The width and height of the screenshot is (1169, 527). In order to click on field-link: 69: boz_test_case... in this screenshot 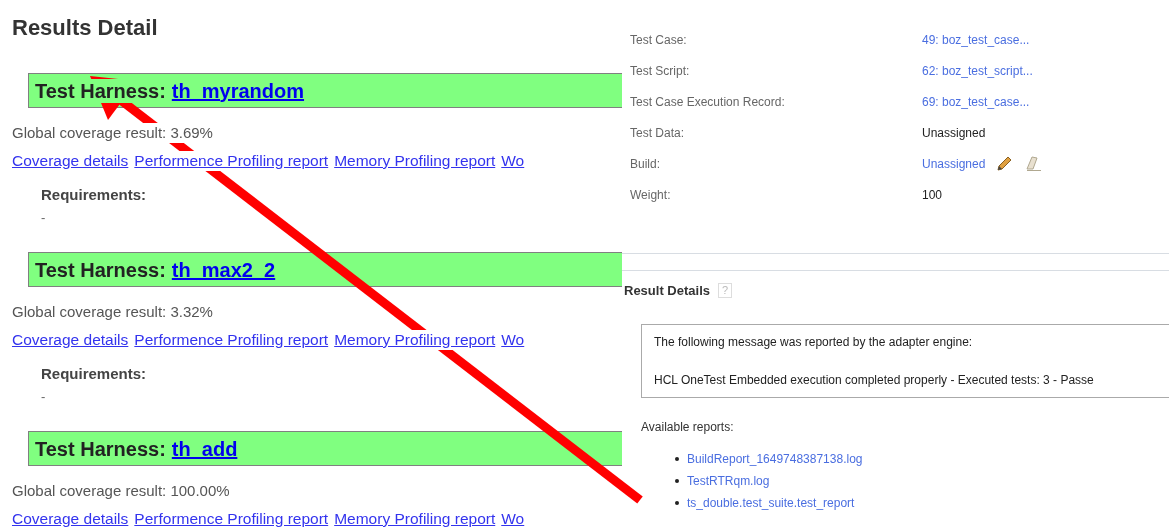, I will do `click(976, 101)`.